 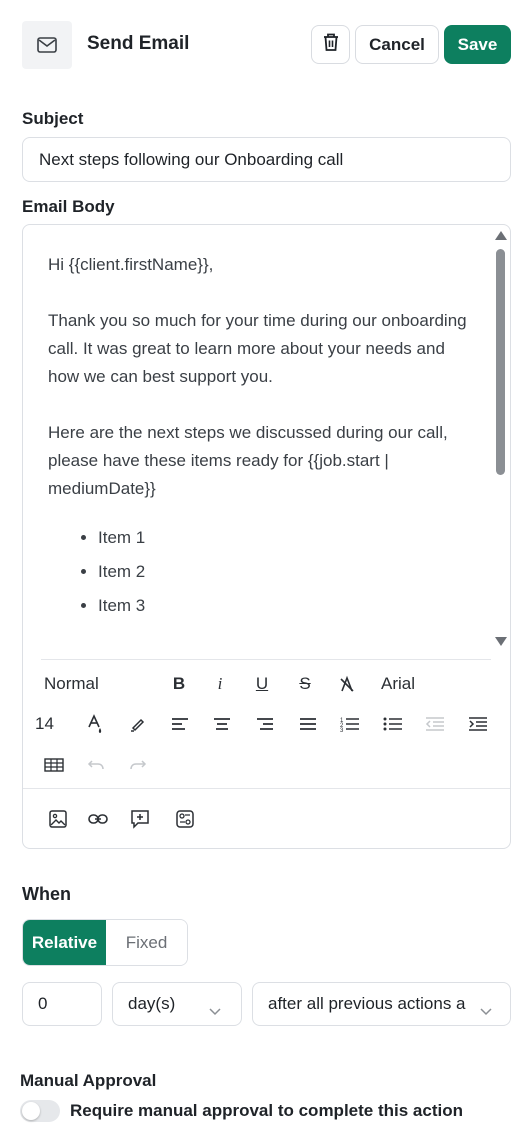 What do you see at coordinates (435, 724) in the screenshot?
I see `outdent-icon` at bounding box center [435, 724].